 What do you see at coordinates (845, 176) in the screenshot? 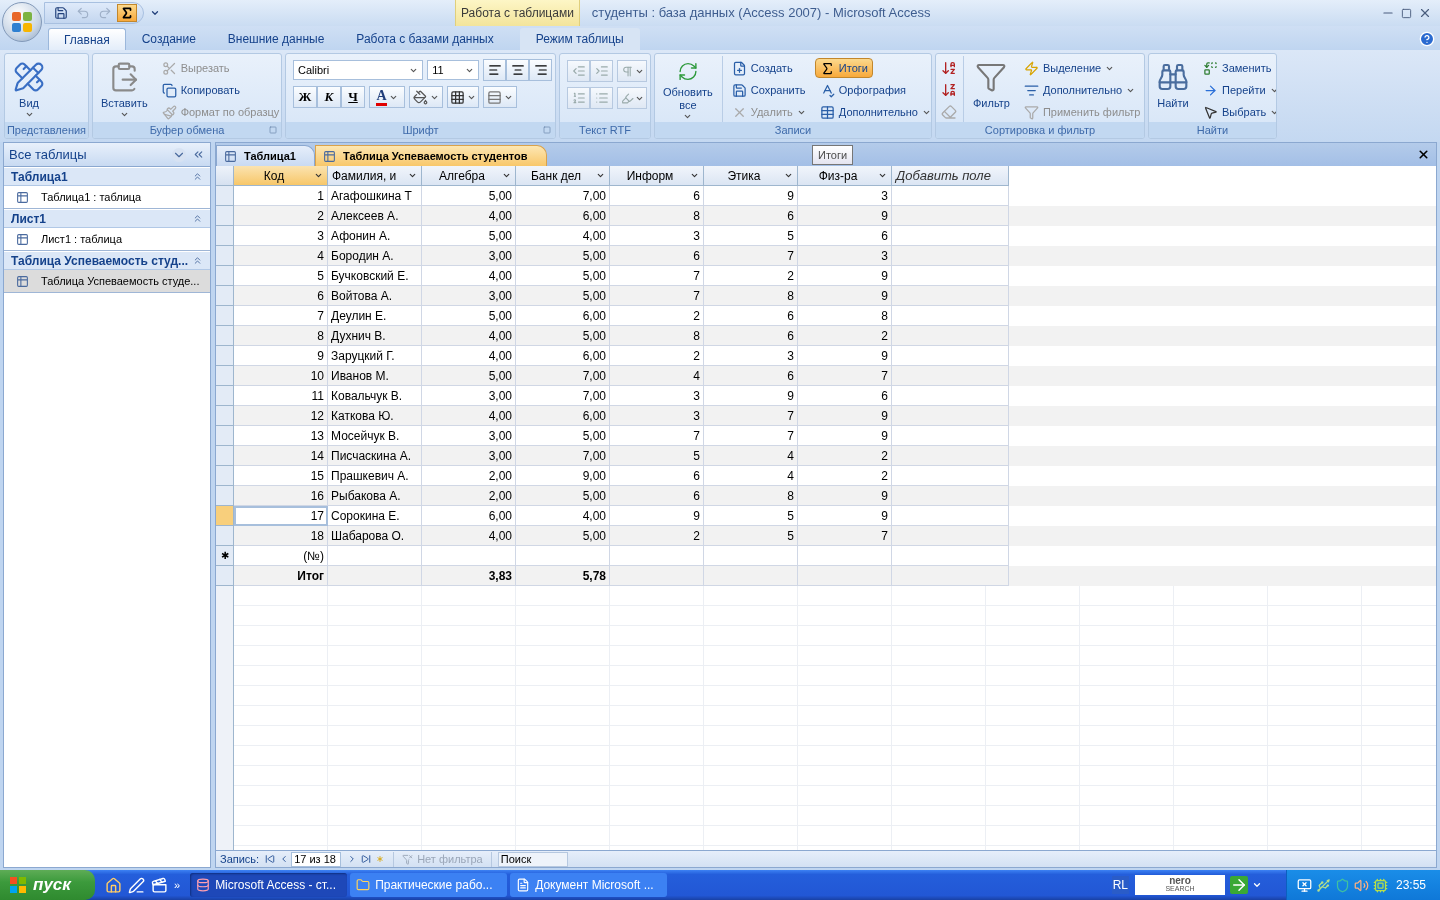
I see `column-header: Физ-ра` at bounding box center [845, 176].